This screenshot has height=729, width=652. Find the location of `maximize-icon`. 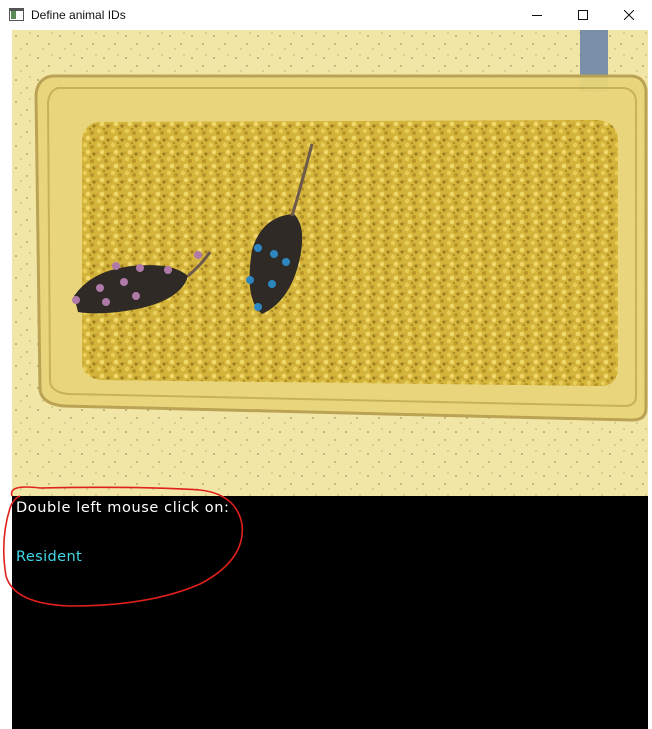

maximize-icon is located at coordinates (583, 15).